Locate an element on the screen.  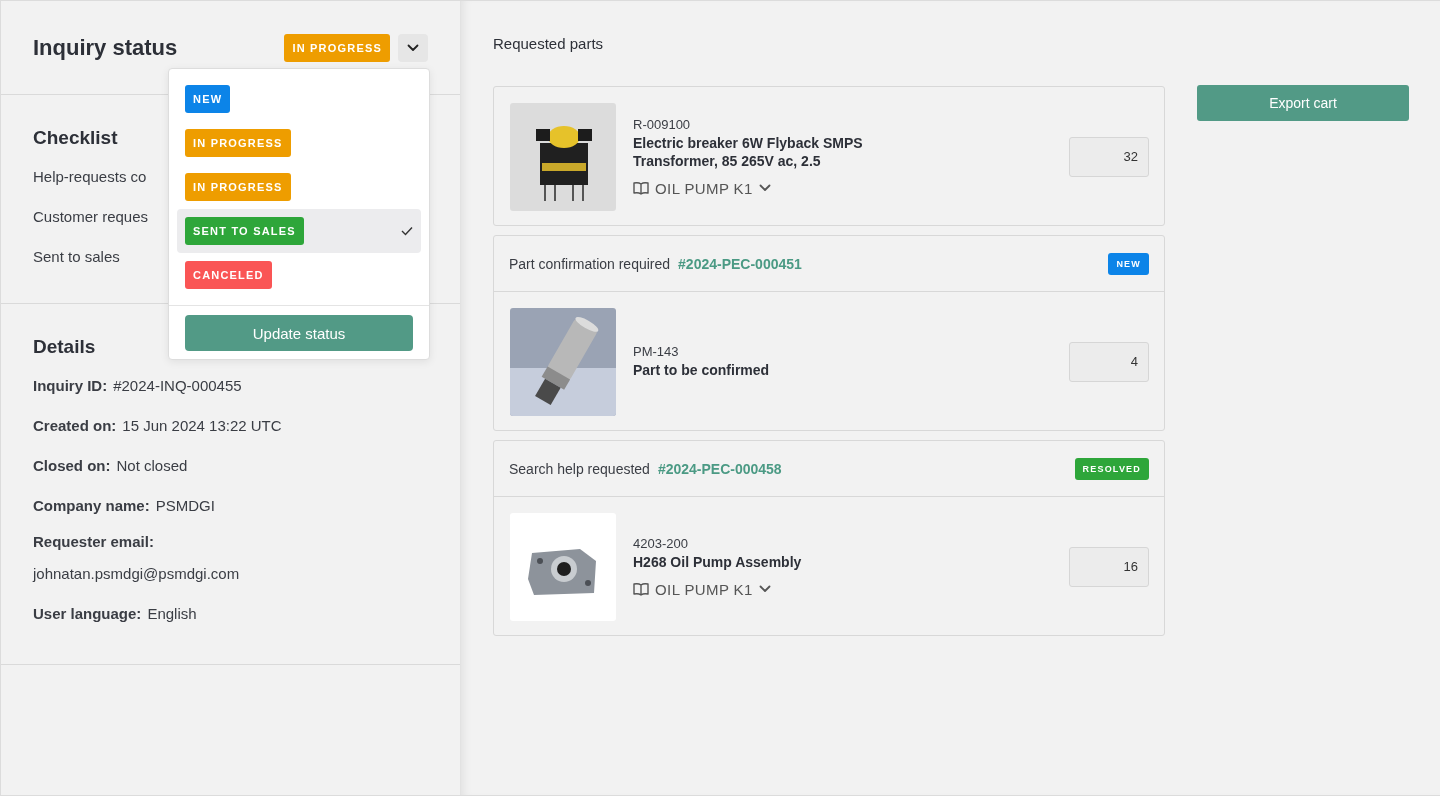
part-name: Electric breaker 6W Flyback SMPS Transformer, 85 265V ac, 2.5 is located at coordinates (748, 151).